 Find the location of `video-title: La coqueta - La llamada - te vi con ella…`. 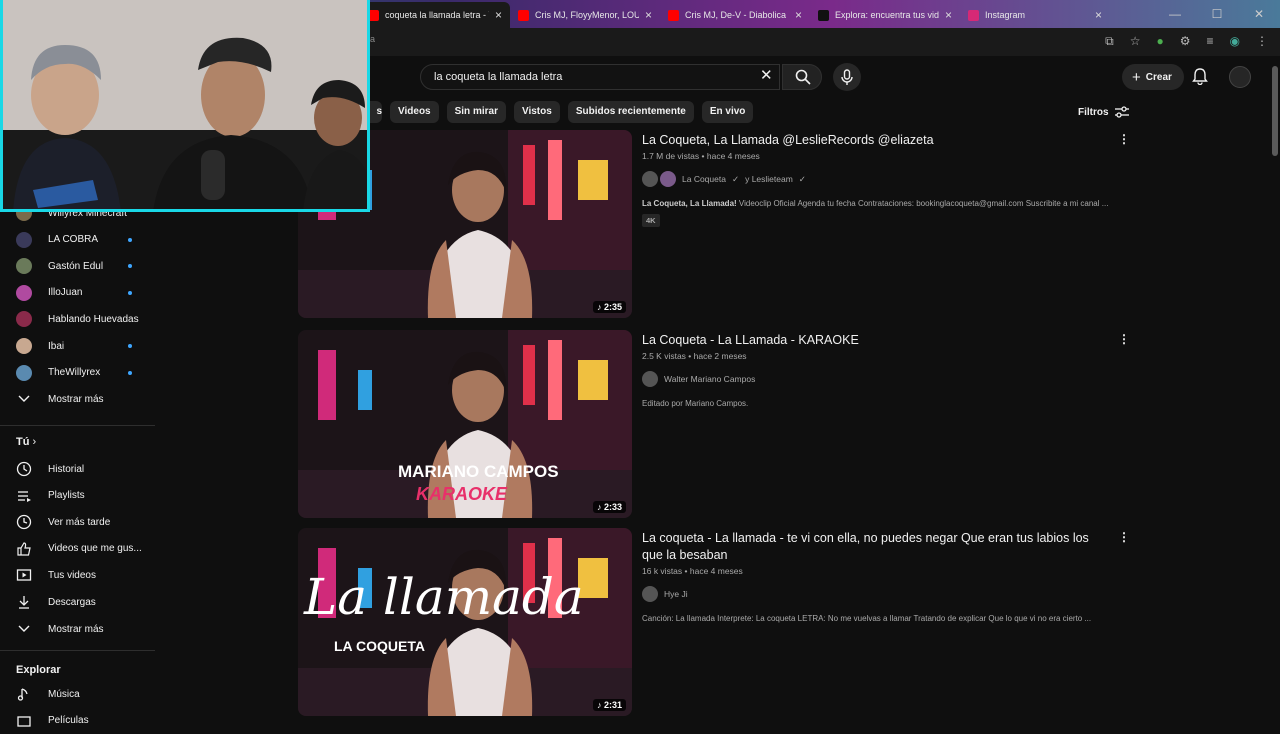

video-title: La coqueta - La llamada - te vi con ella… is located at coordinates (877, 547).